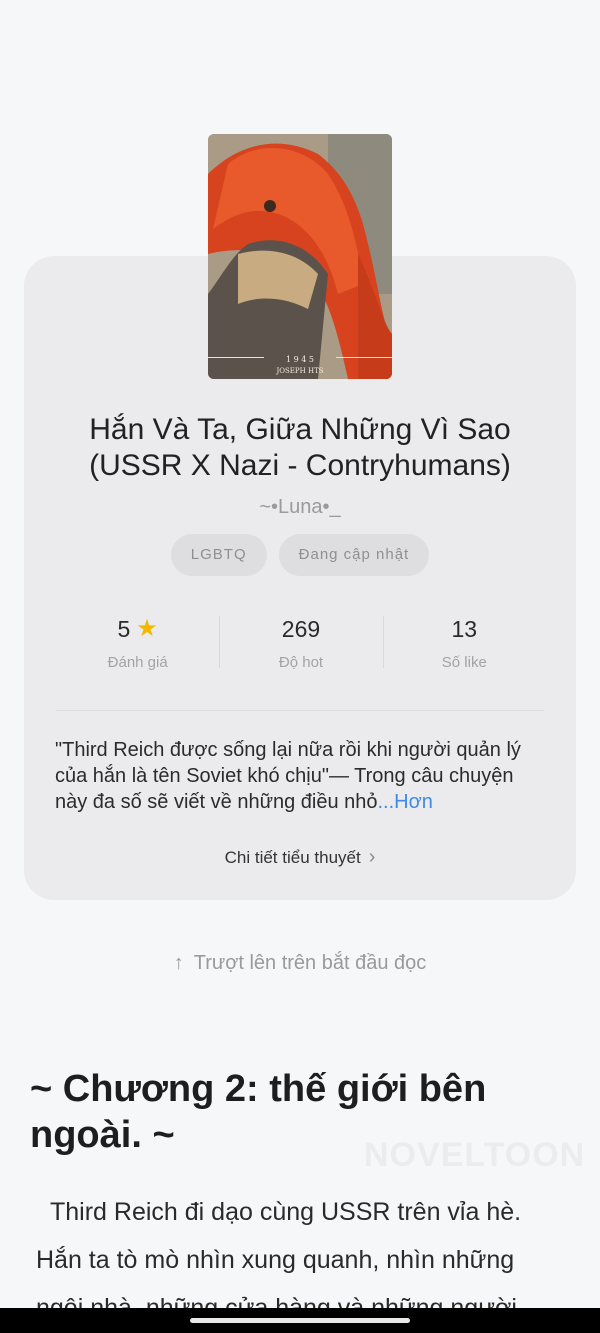  I want to click on more-link: ...Hơn, so click(405, 802).